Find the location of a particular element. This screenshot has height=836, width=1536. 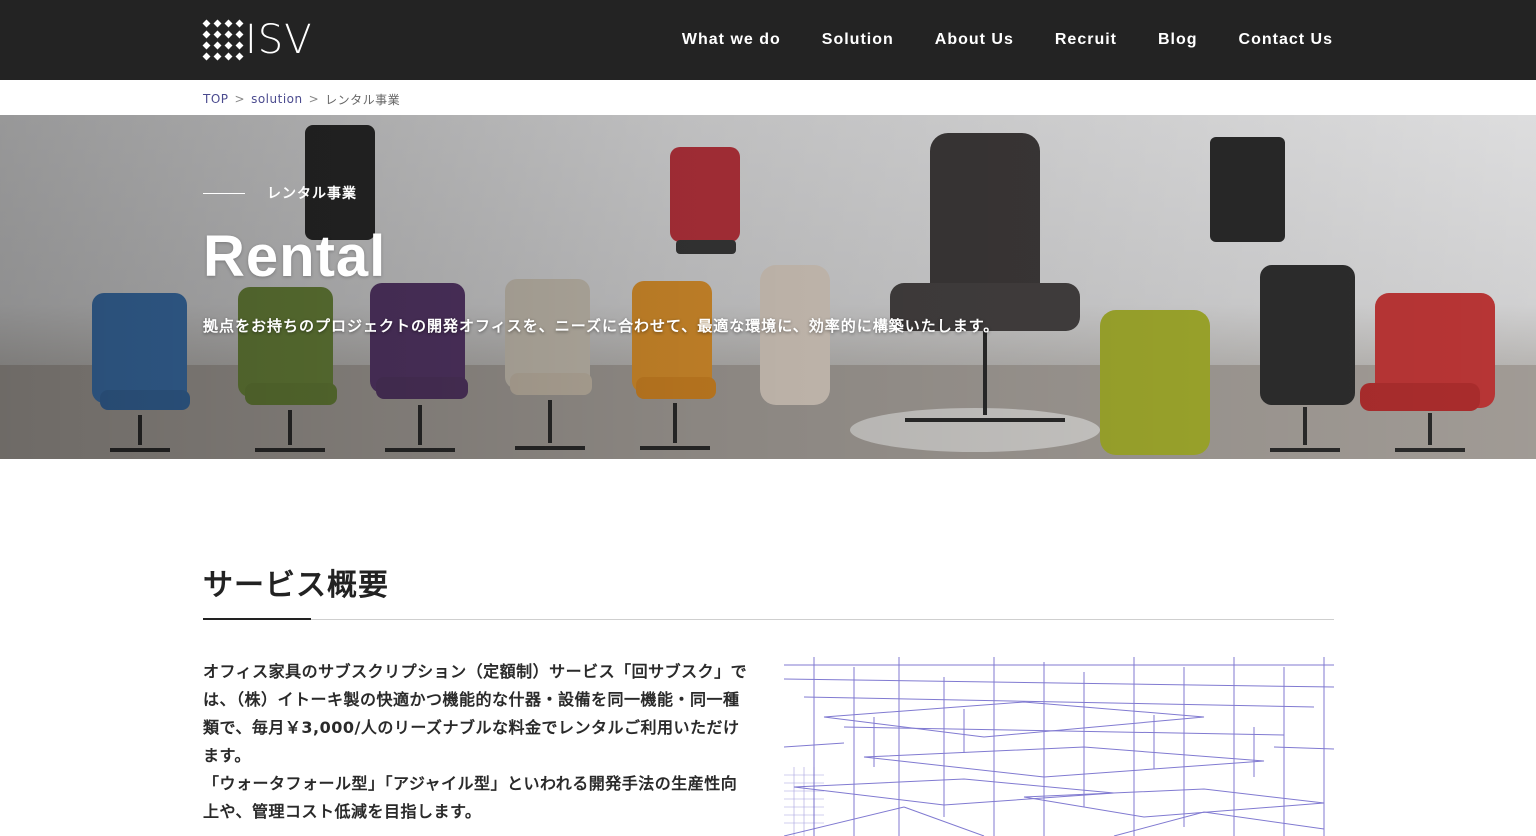

breadcrumb-current: レンタル事業 is located at coordinates (363, 99).